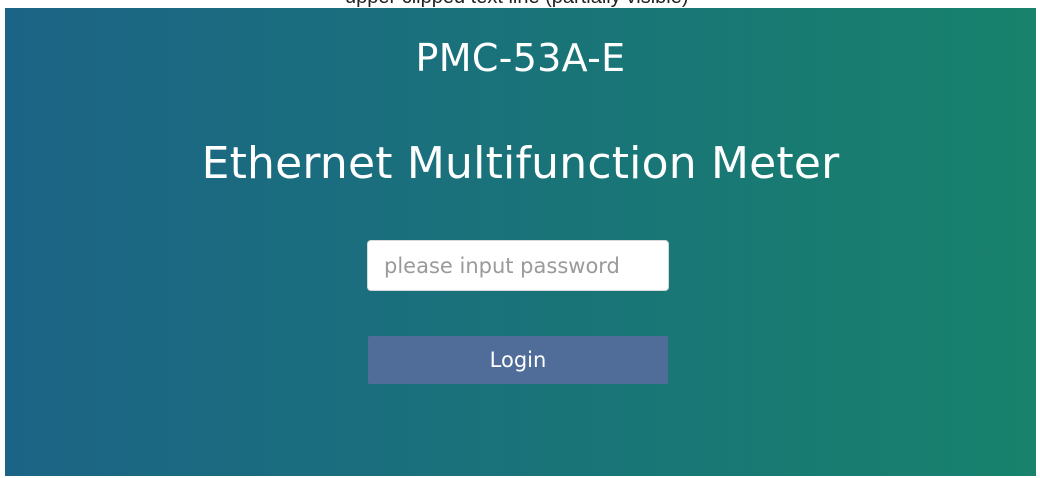 The width and height of the screenshot is (1040, 478). What do you see at coordinates (518, 360) in the screenshot?
I see `login-button: Login` at bounding box center [518, 360].